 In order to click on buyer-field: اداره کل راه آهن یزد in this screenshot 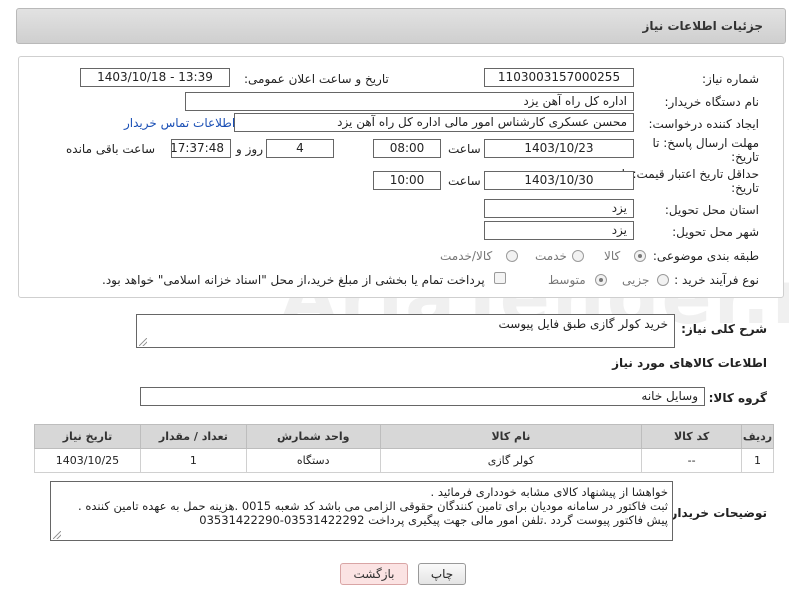, I will do `click(409, 101)`.